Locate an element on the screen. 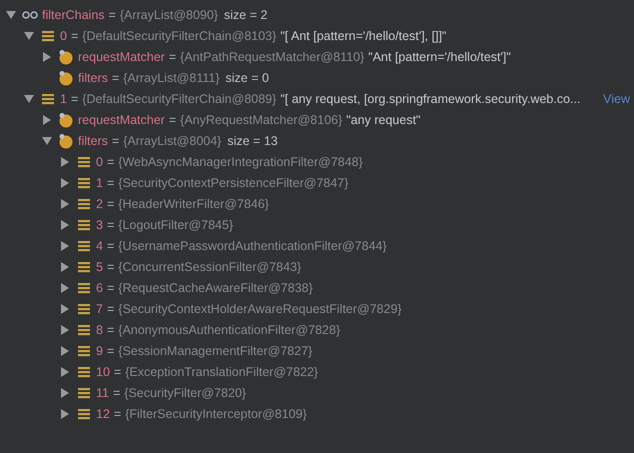  variable-name: 12 is located at coordinates (103, 413).